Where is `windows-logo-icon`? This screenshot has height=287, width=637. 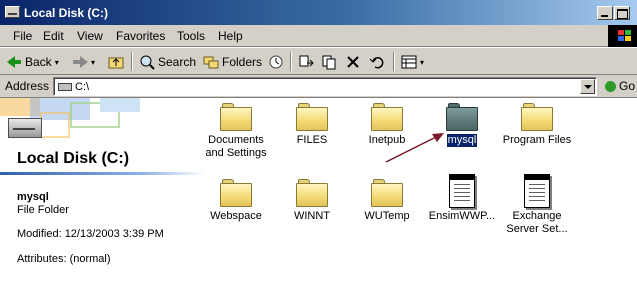 windows-logo-icon is located at coordinates (622, 36).